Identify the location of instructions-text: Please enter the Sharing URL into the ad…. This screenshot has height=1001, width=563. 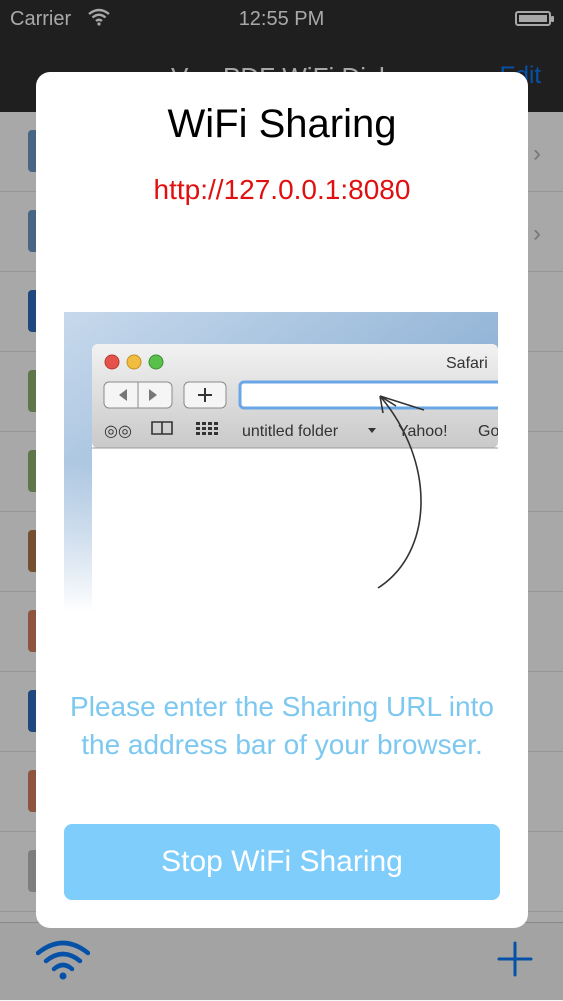
(282, 725).